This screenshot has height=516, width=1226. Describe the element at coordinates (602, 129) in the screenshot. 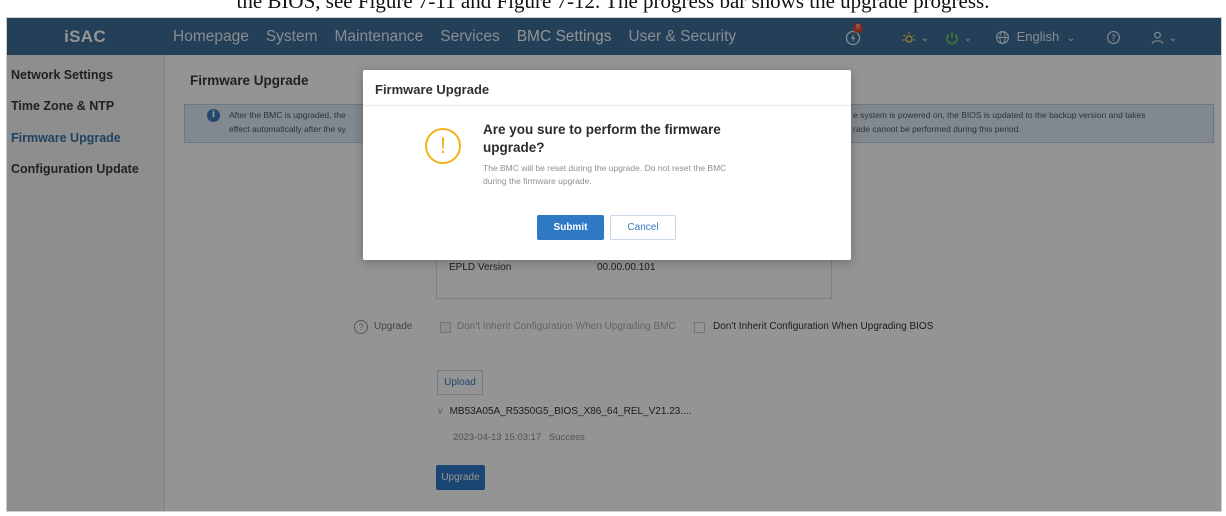

I see `dialog-heading-line1: Are you sure to perform the firmware` at that location.